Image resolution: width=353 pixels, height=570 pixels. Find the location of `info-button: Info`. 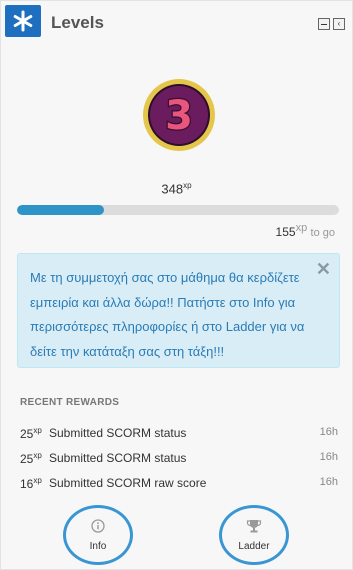

info-button: Info is located at coordinates (98, 535).